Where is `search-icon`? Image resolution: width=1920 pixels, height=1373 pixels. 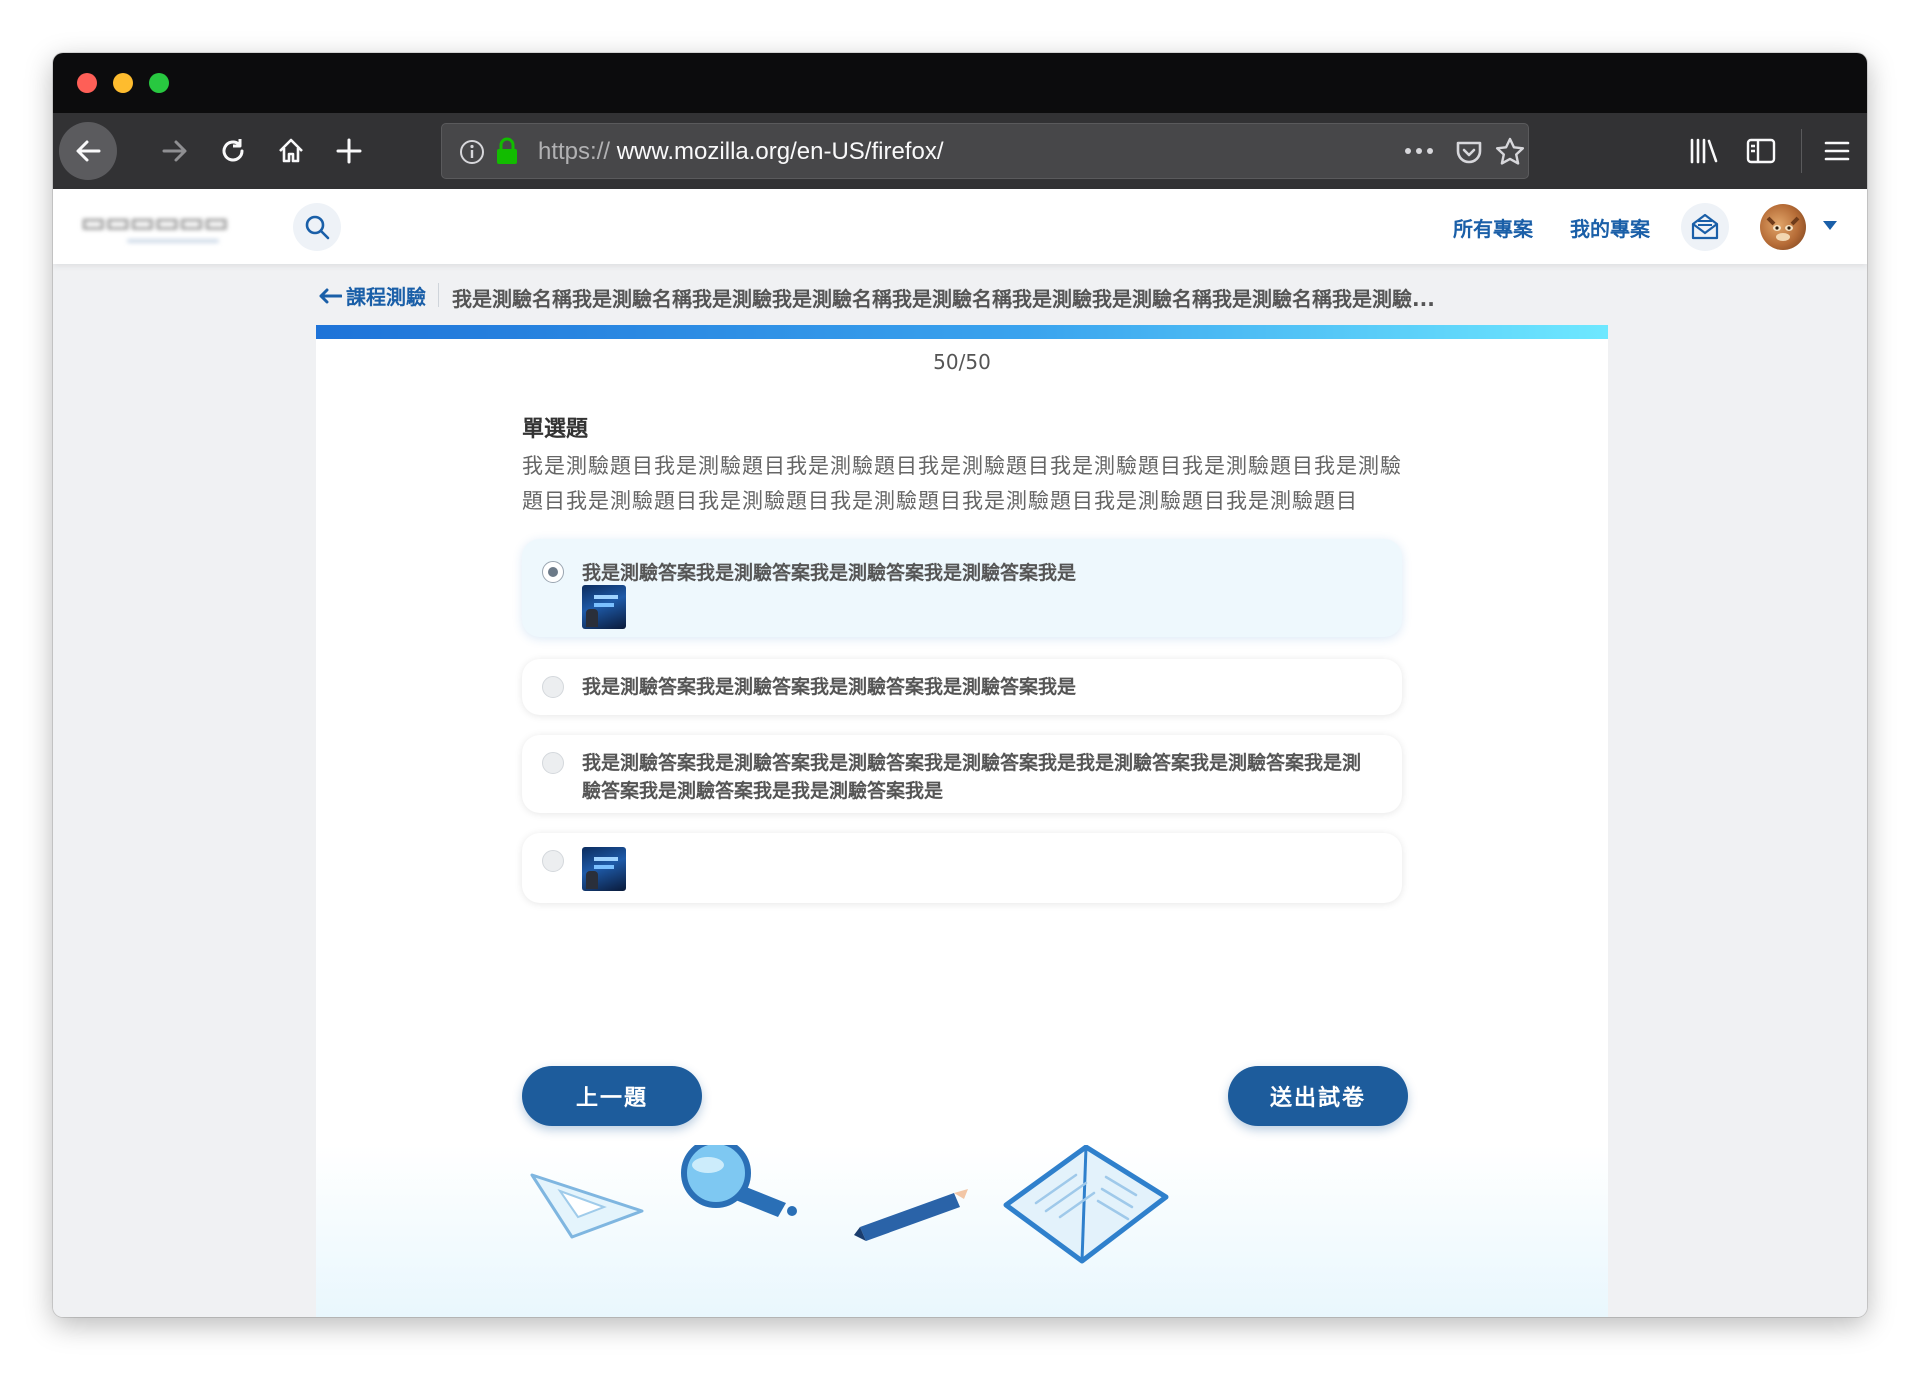
search-icon is located at coordinates (317, 227).